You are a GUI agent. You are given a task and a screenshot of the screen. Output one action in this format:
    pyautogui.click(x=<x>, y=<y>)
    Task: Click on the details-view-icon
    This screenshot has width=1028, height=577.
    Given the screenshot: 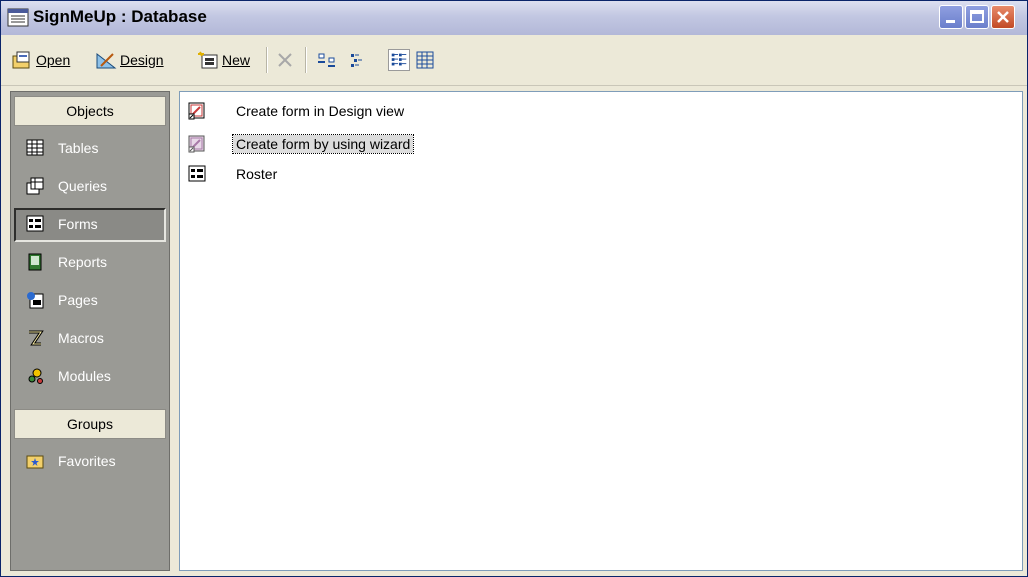 What is the action you would take?
    pyautogui.click(x=425, y=60)
    